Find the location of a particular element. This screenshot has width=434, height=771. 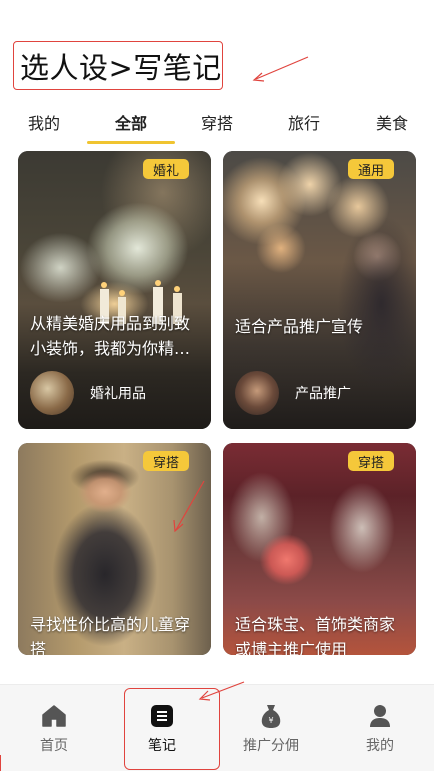

nav-label: 我的 is located at coordinates (380, 745).